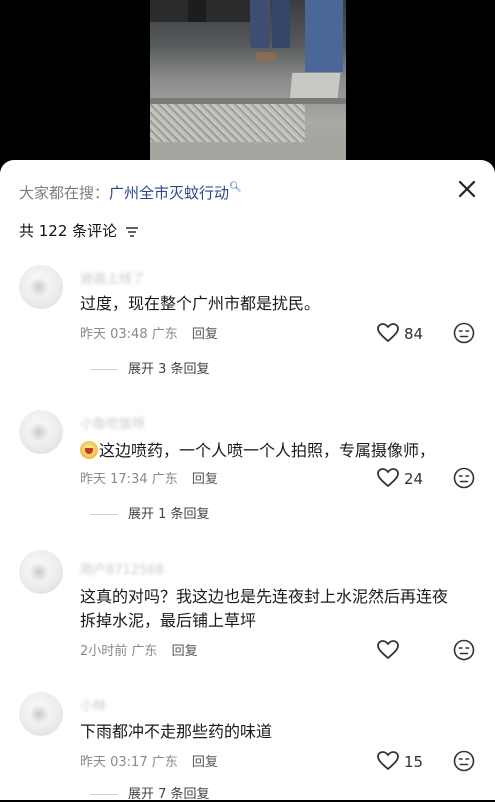 This screenshot has width=495, height=802. Describe the element at coordinates (89, 450) in the screenshot. I see `crying-emoji-icon` at that location.